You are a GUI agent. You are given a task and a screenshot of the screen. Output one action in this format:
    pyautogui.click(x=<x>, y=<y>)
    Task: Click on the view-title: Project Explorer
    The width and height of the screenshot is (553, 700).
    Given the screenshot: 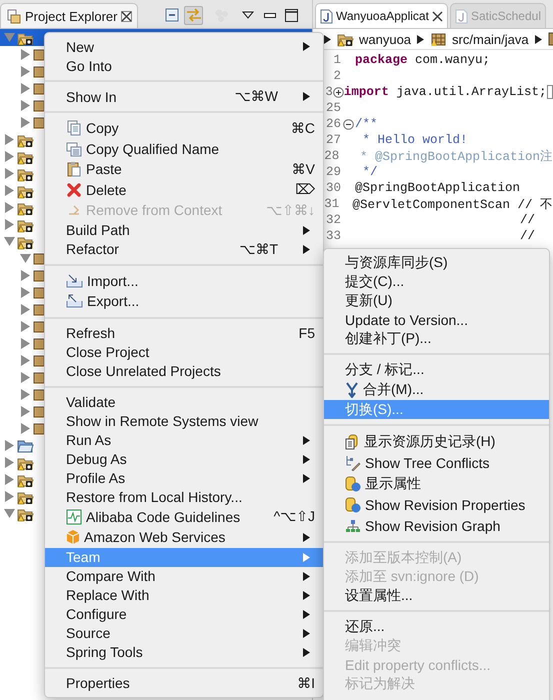 What is the action you would take?
    pyautogui.click(x=71, y=16)
    